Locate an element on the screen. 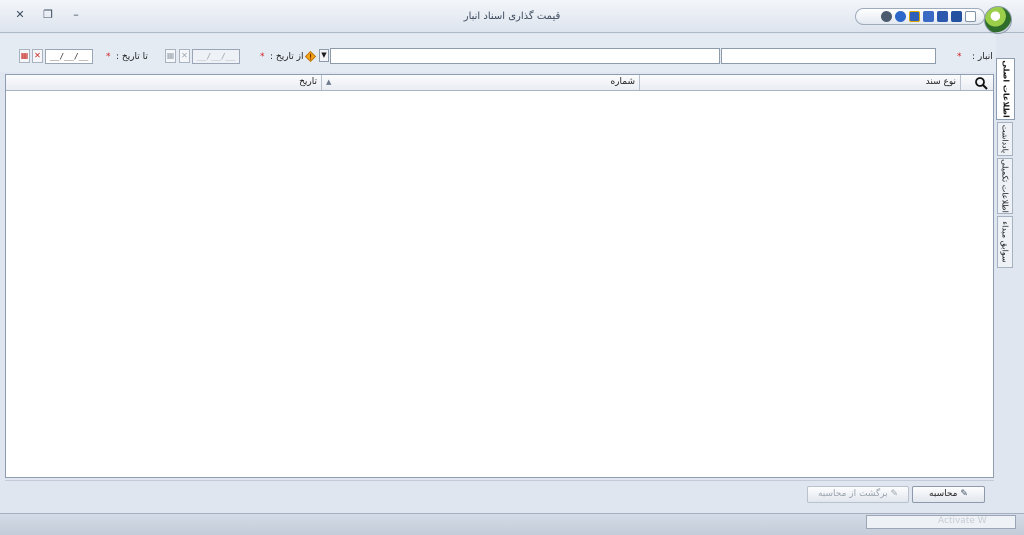 The height and width of the screenshot is (535, 1024). status-bar: Activate W is located at coordinates (512, 524).